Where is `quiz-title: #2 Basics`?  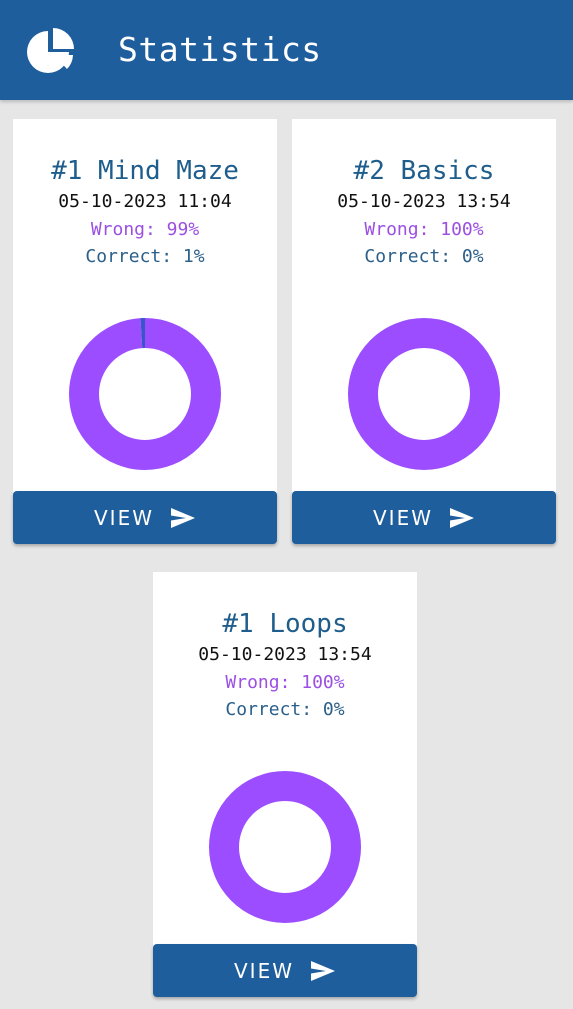 quiz-title: #2 Basics is located at coordinates (424, 171).